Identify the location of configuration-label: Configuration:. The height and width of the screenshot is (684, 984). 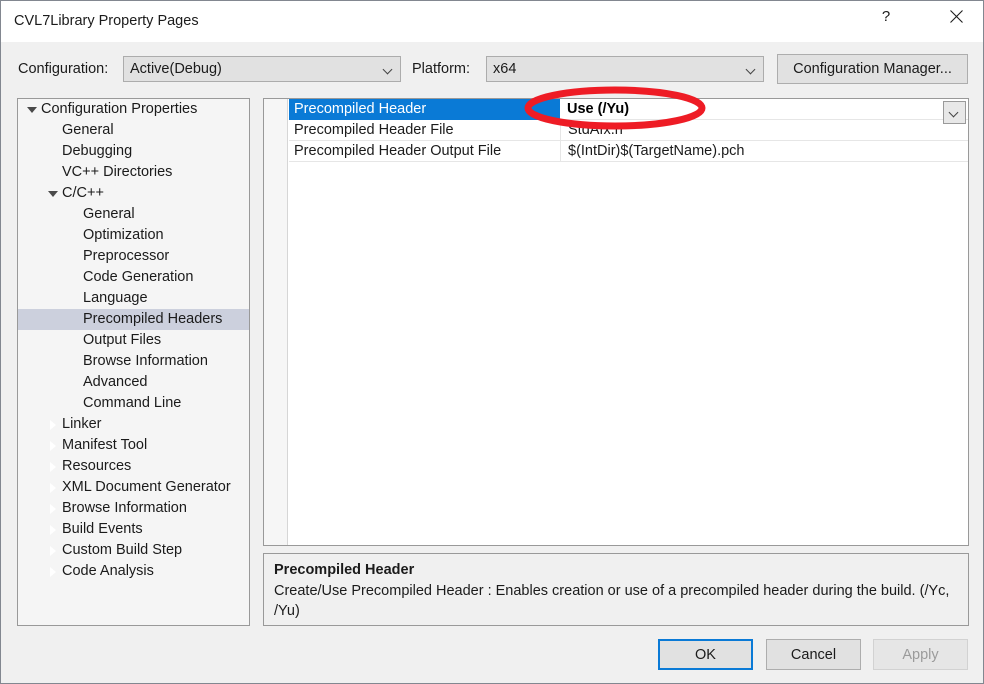
(63, 69).